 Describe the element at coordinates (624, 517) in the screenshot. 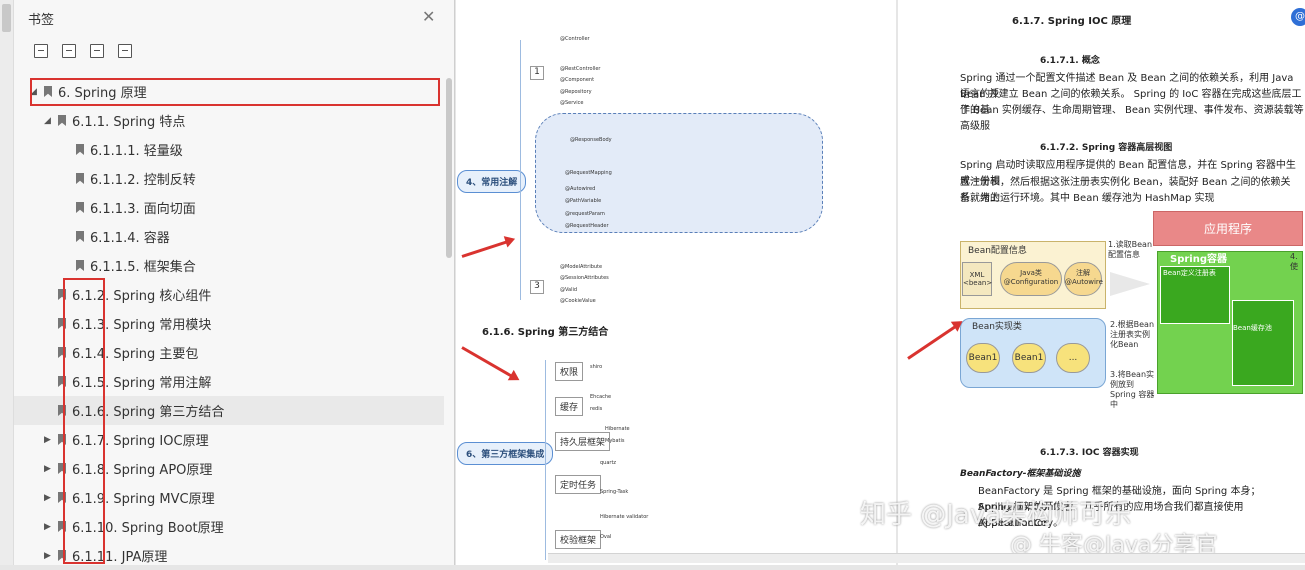

I see `mm-item: Hibernate validator` at that location.